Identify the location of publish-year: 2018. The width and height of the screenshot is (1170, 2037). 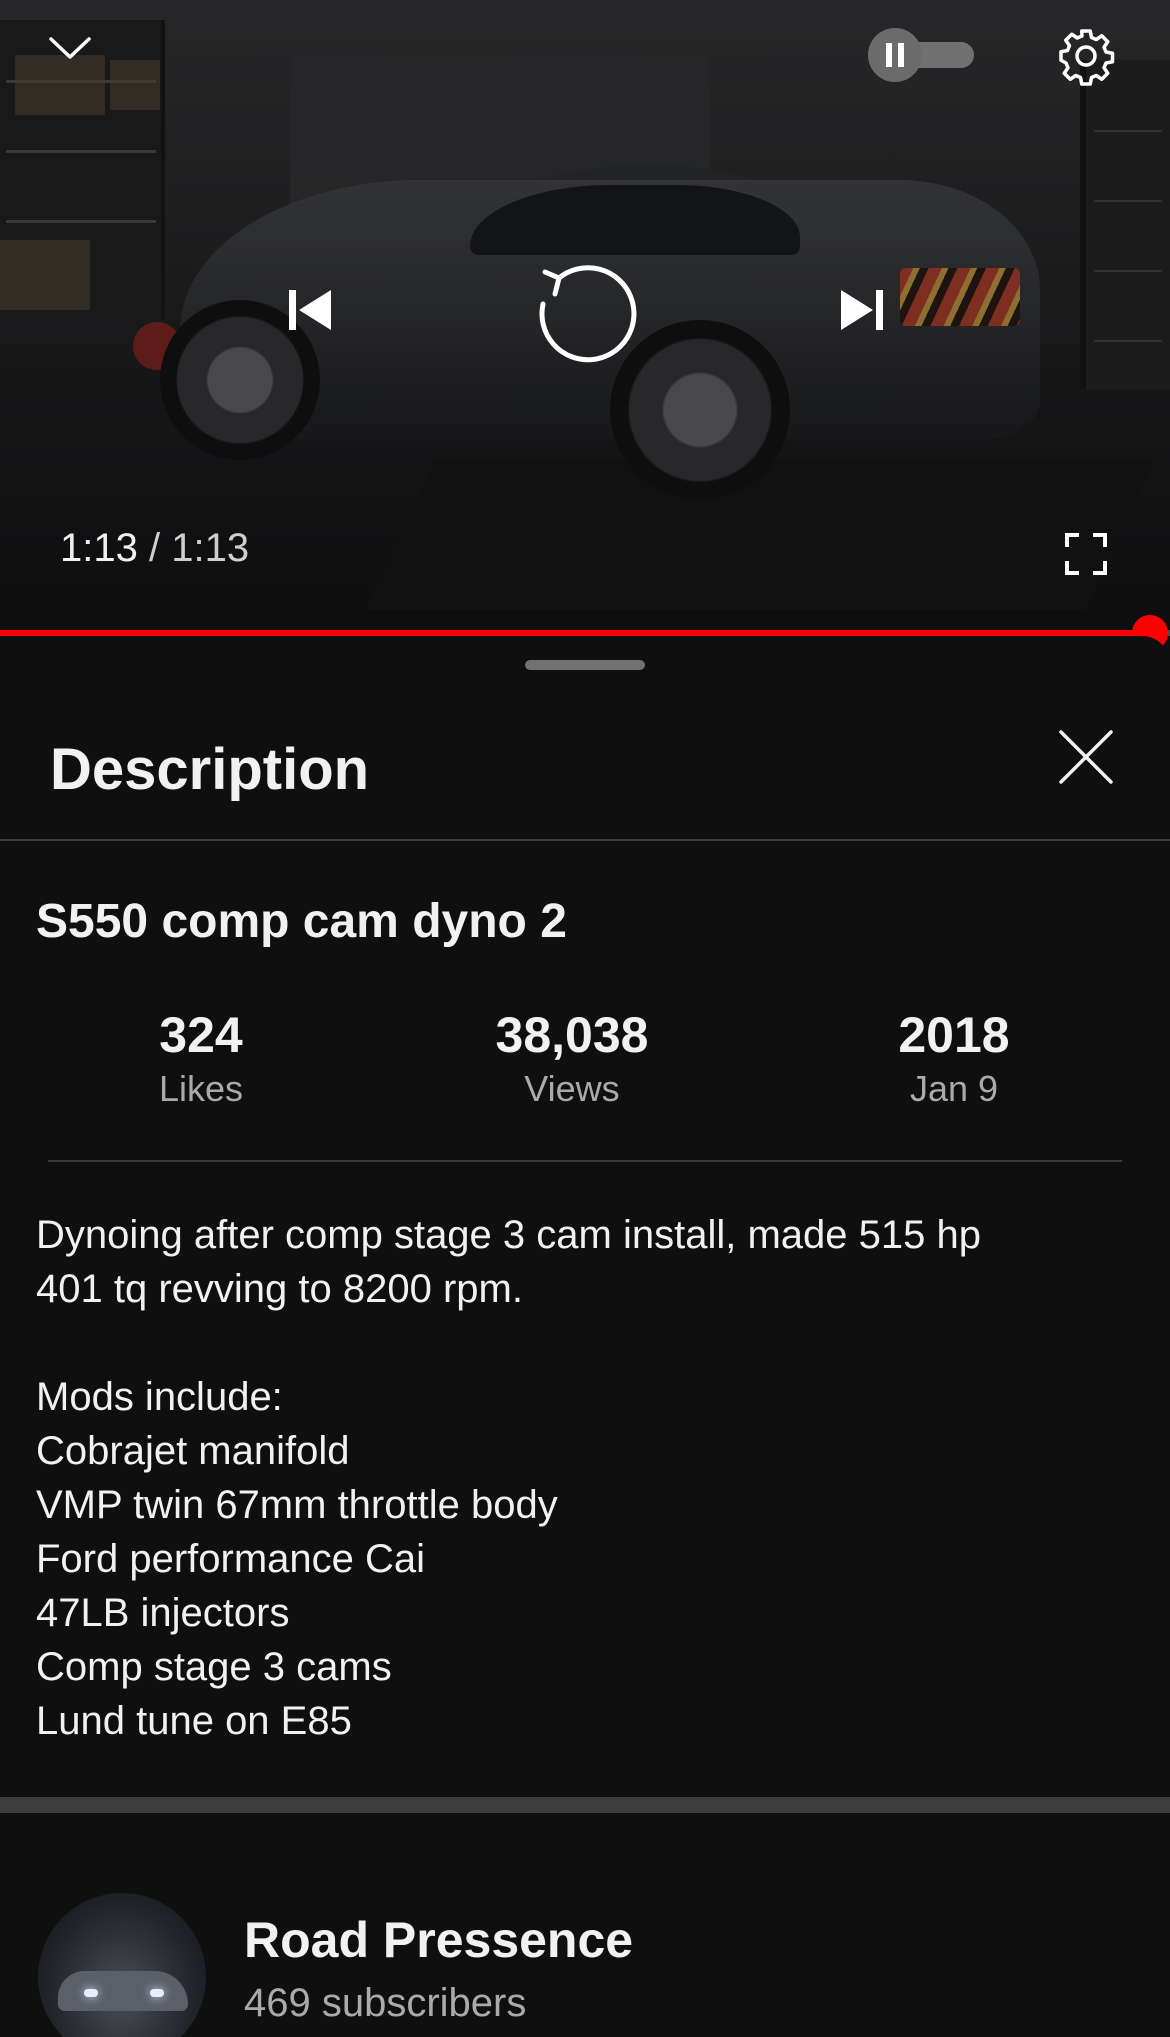
(954, 1035).